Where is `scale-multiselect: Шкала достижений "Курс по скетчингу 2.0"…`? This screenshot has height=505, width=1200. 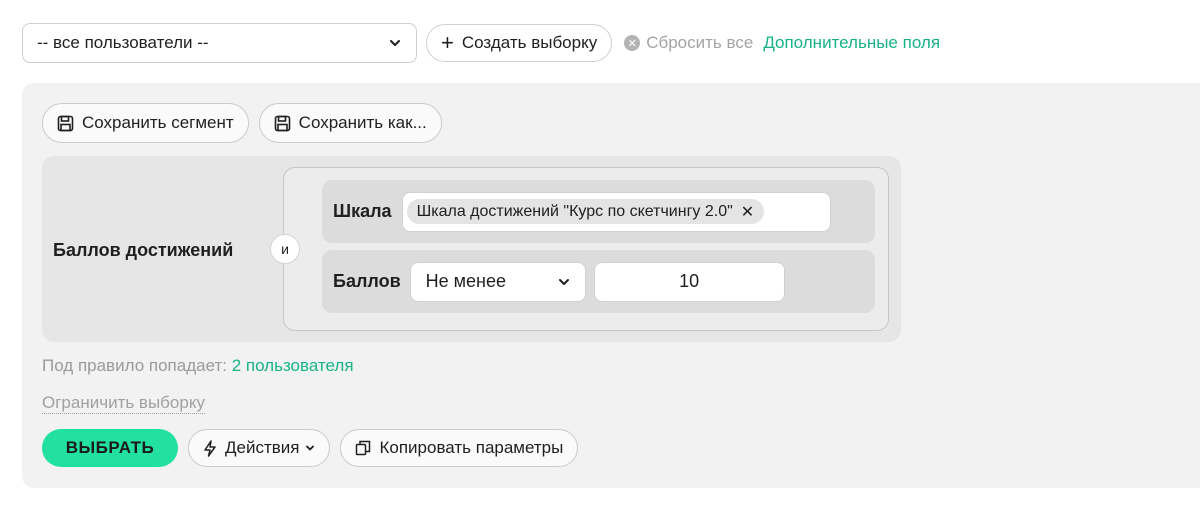
scale-multiselect: Шкала достижений "Курс по скетчингу 2.0"… is located at coordinates (616, 211).